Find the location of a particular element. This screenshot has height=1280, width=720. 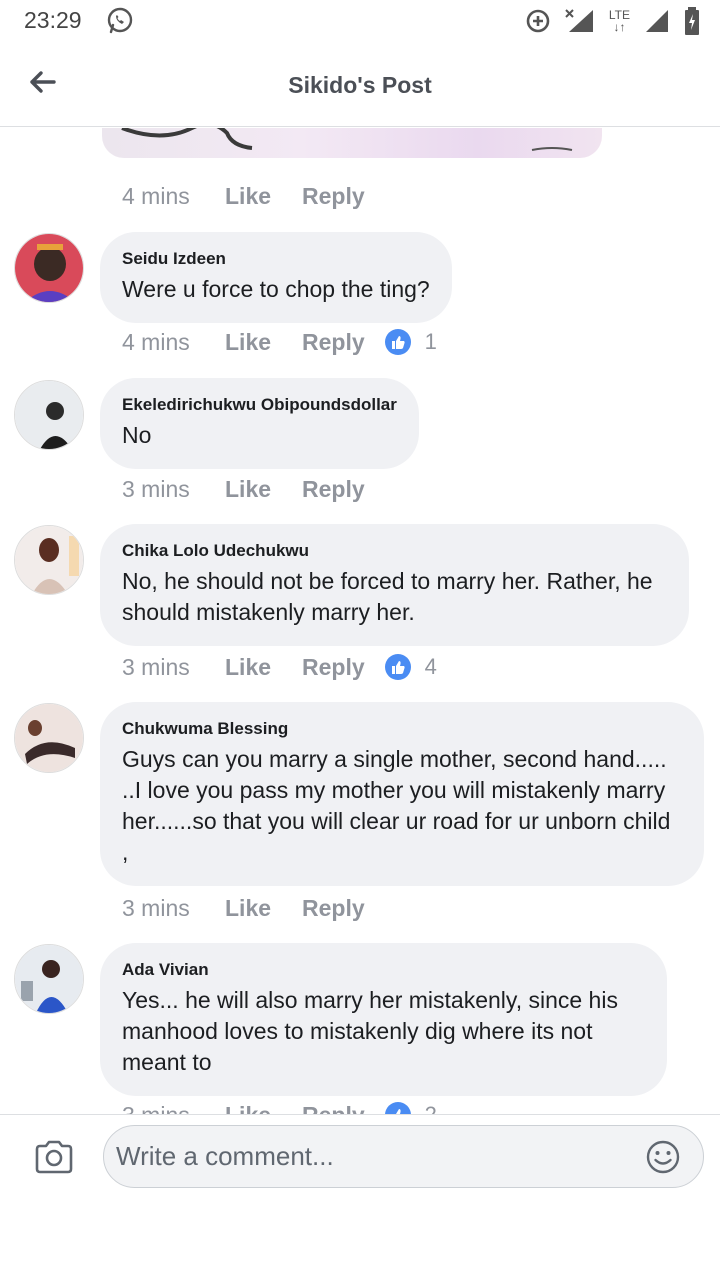

smiley-icon is located at coordinates (663, 1157).